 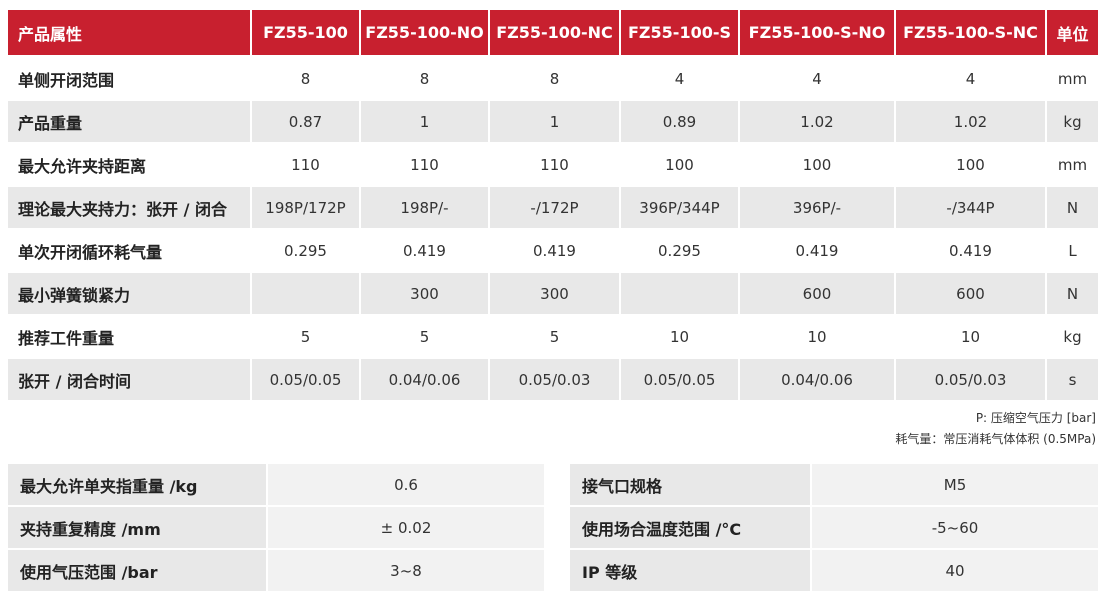 I want to click on value-cell: 0.87, so click(x=304, y=120).